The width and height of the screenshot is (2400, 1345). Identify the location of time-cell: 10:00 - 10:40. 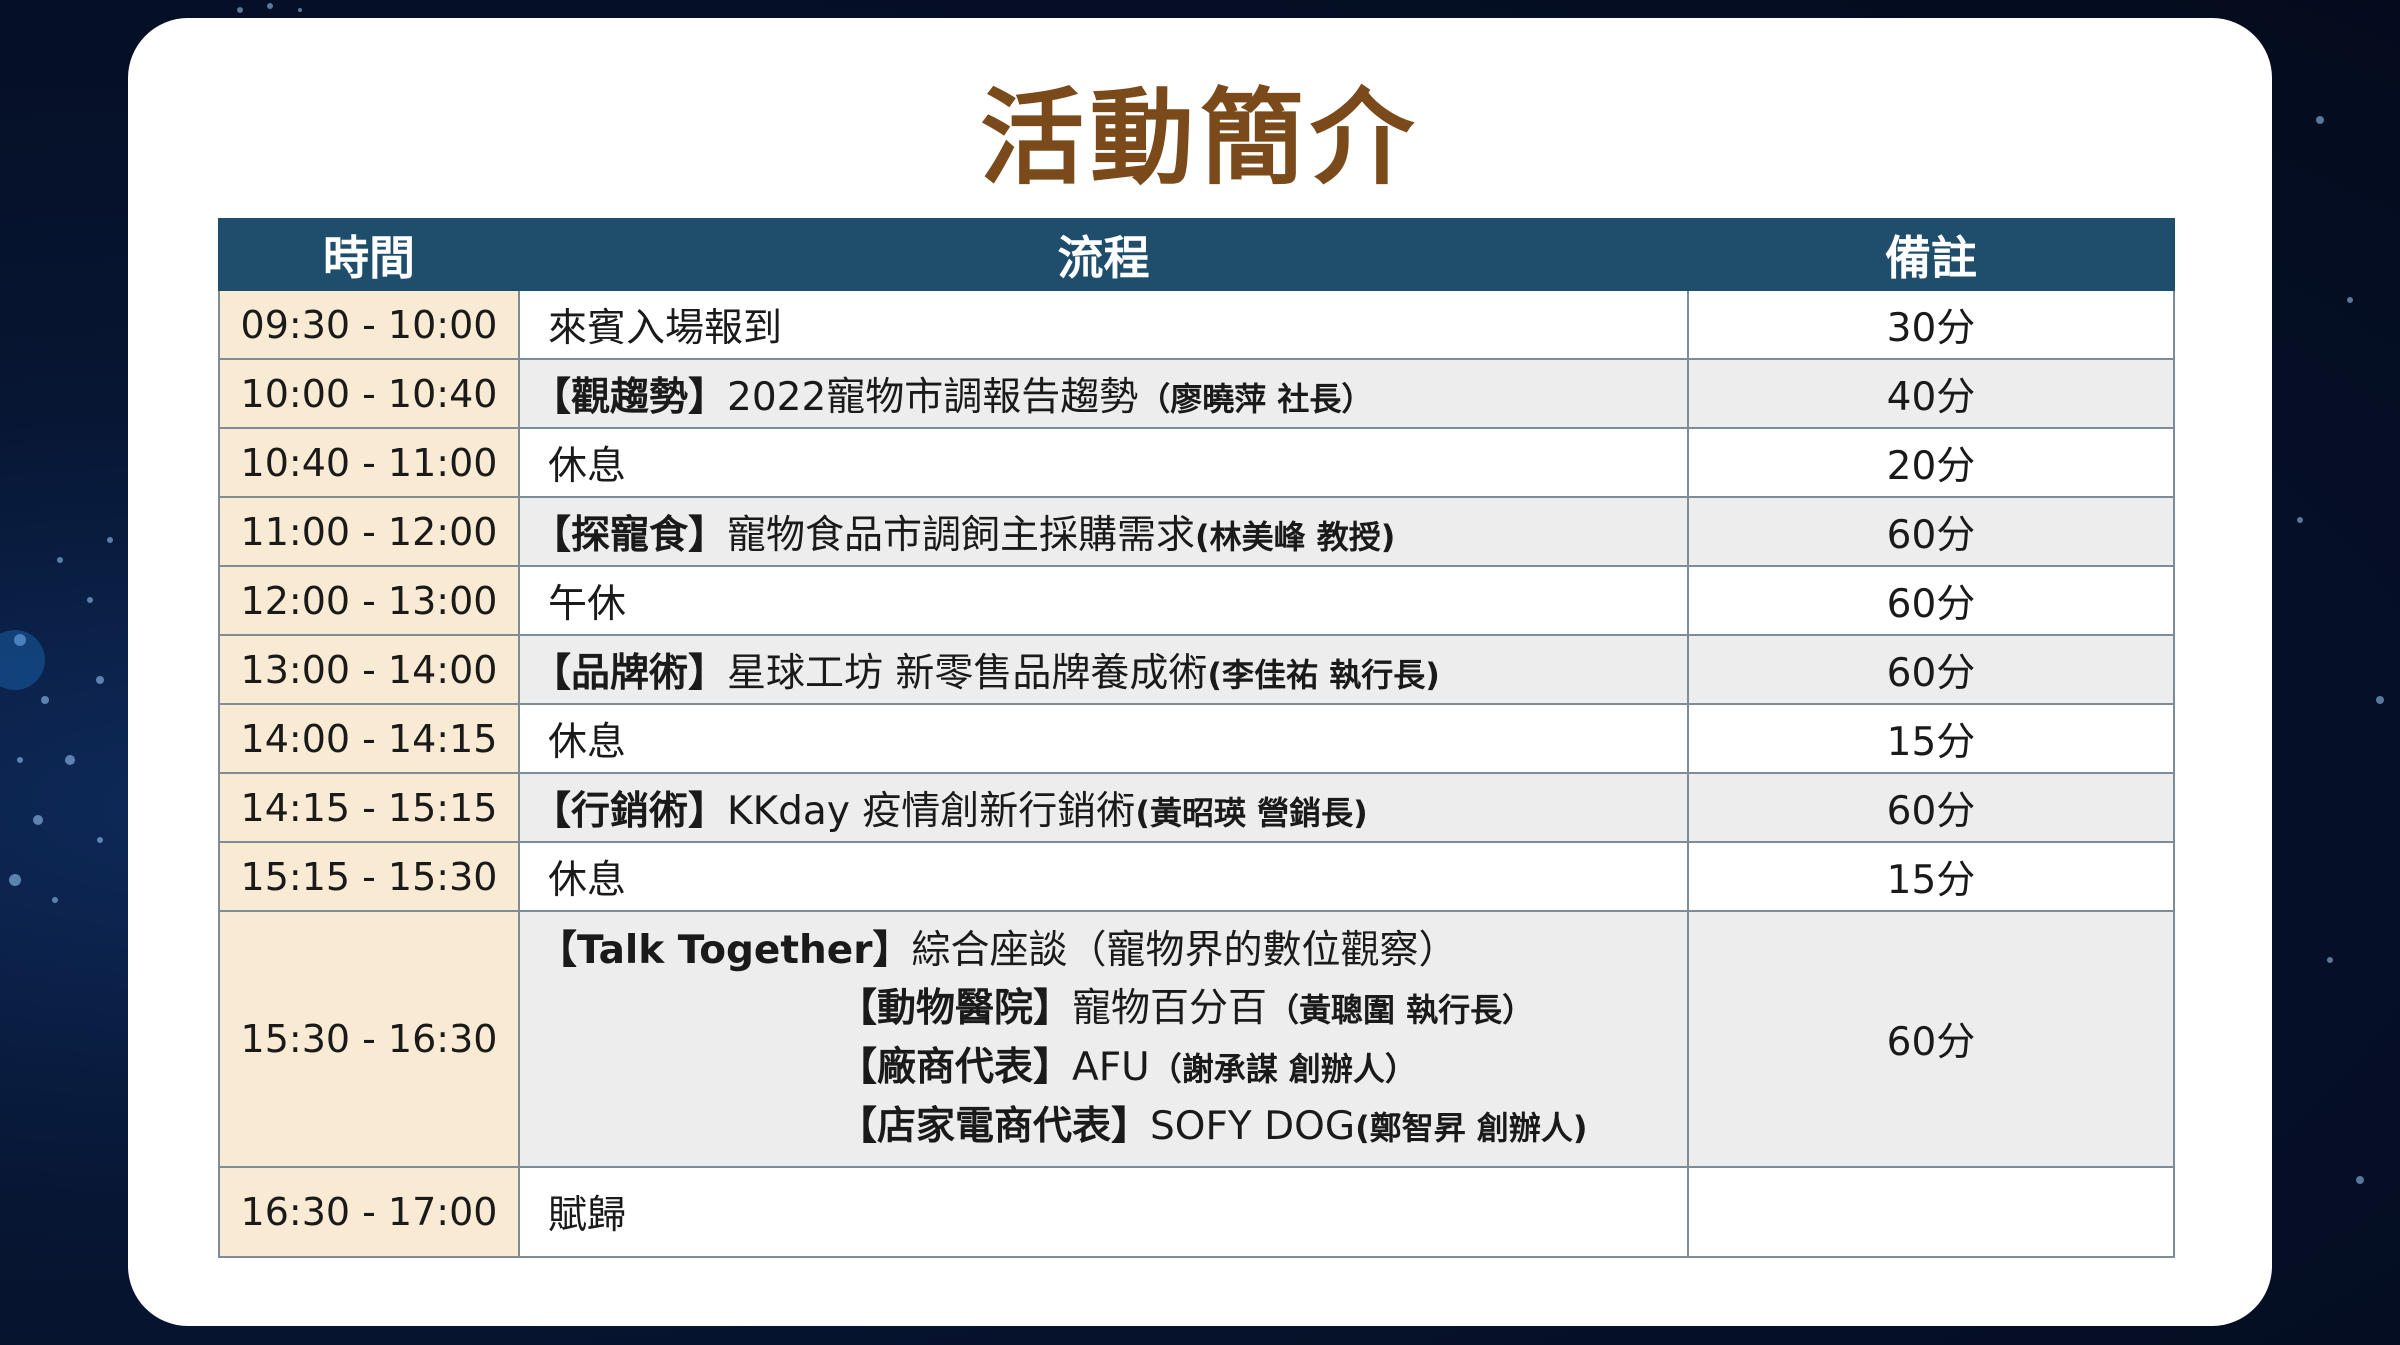
(369, 393).